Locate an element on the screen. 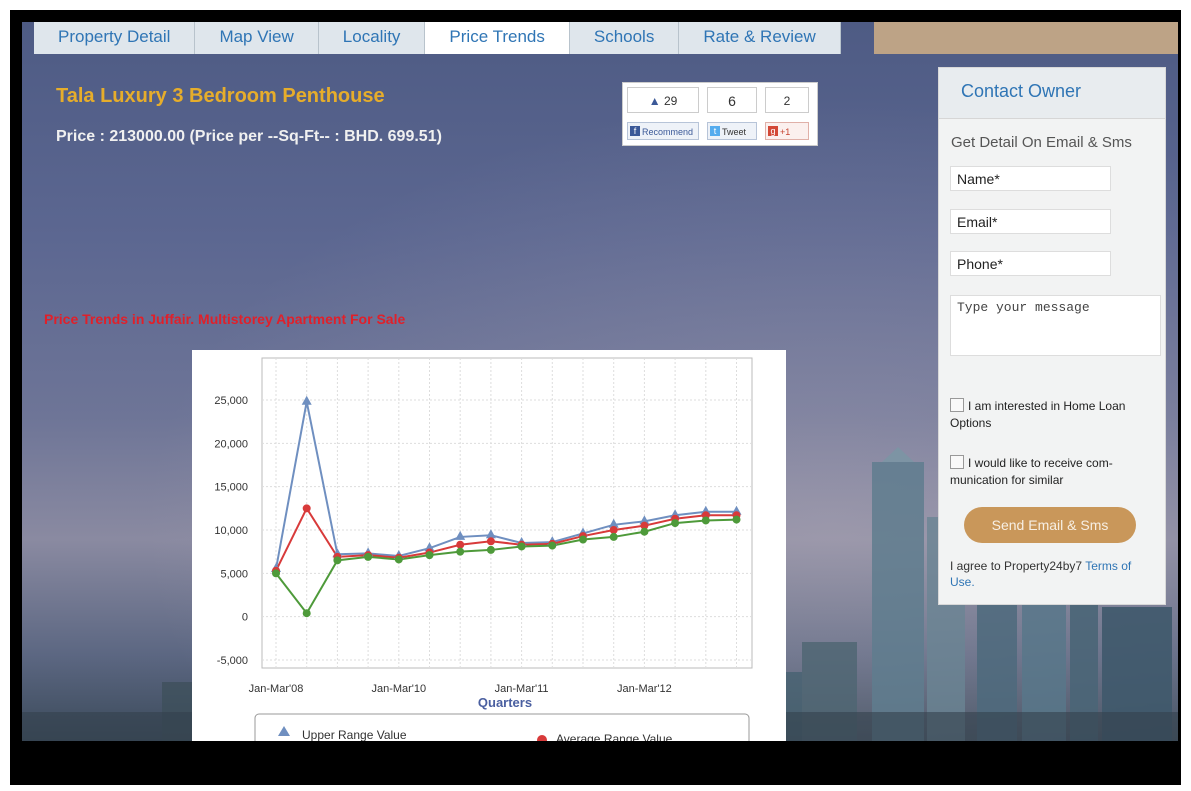 The image size is (1191, 791). legend-label-upper: Upper Range Value is located at coordinates (354, 734).